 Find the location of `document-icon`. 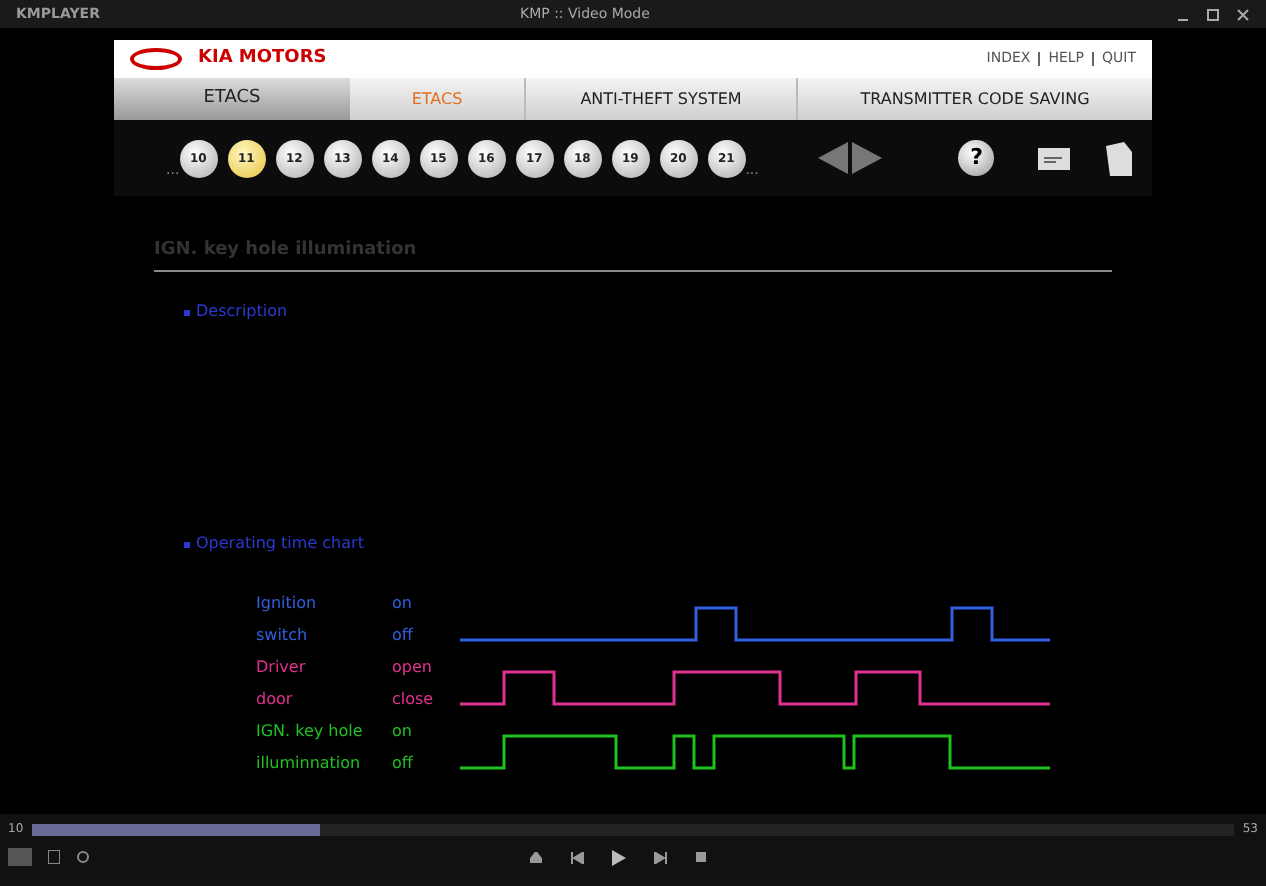

document-icon is located at coordinates (1120, 158).